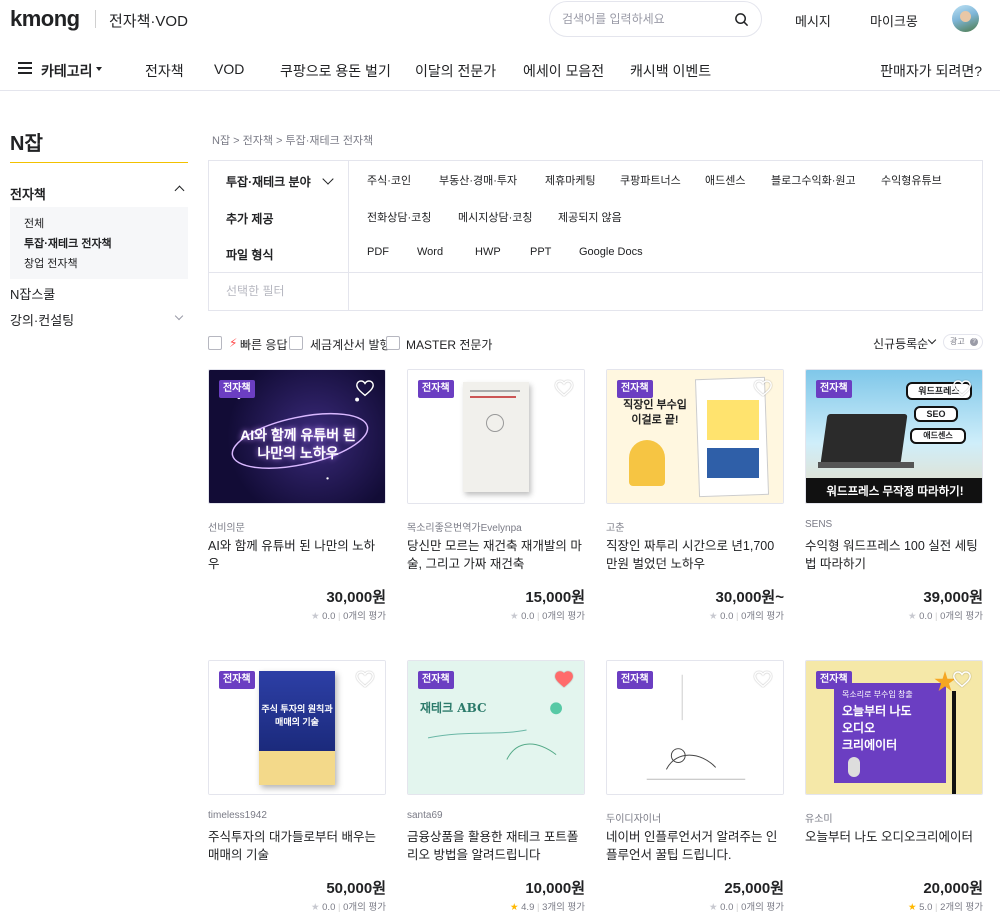  Describe the element at coordinates (296, 343) in the screenshot. I see `tax-invoice-checkbox` at that location.